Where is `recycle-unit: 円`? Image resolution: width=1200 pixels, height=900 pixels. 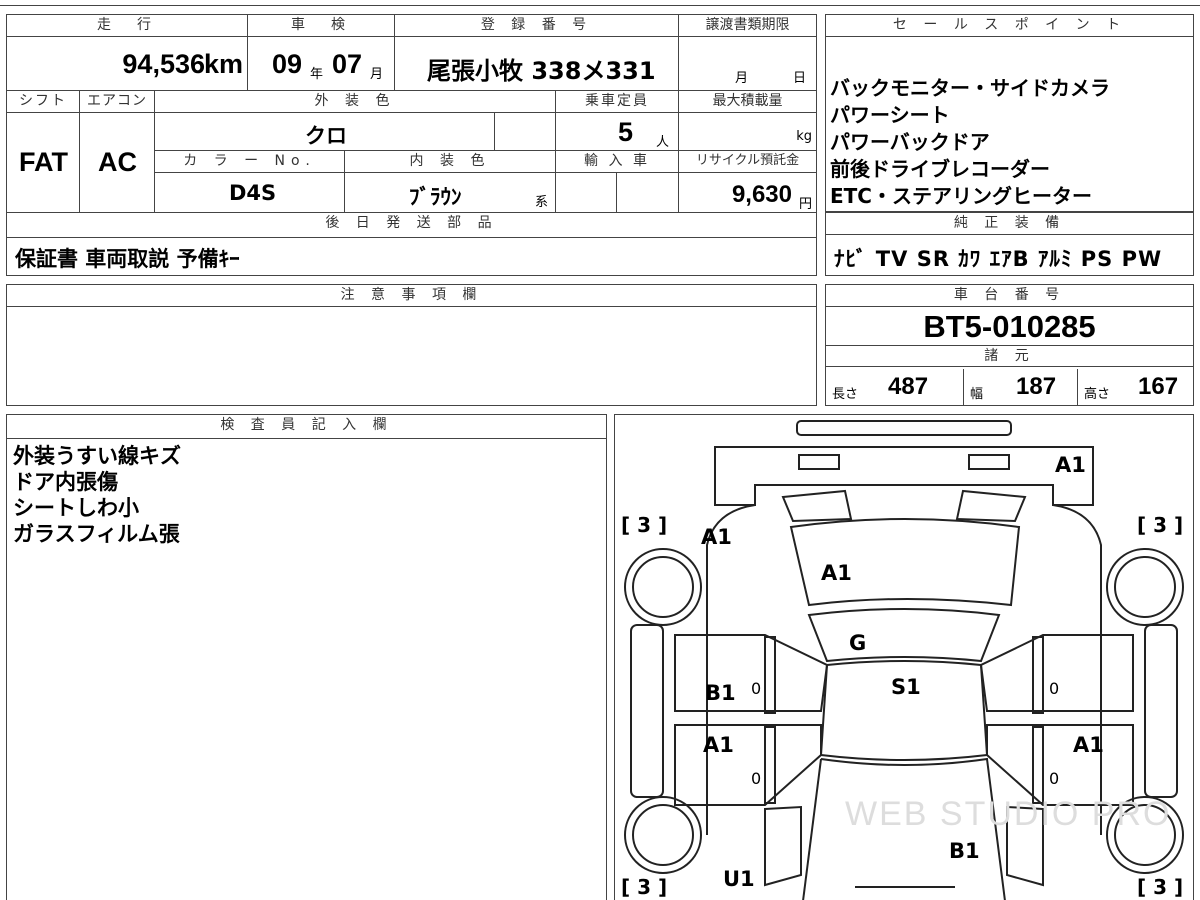
recycle-unit: 円 is located at coordinates (805, 204).